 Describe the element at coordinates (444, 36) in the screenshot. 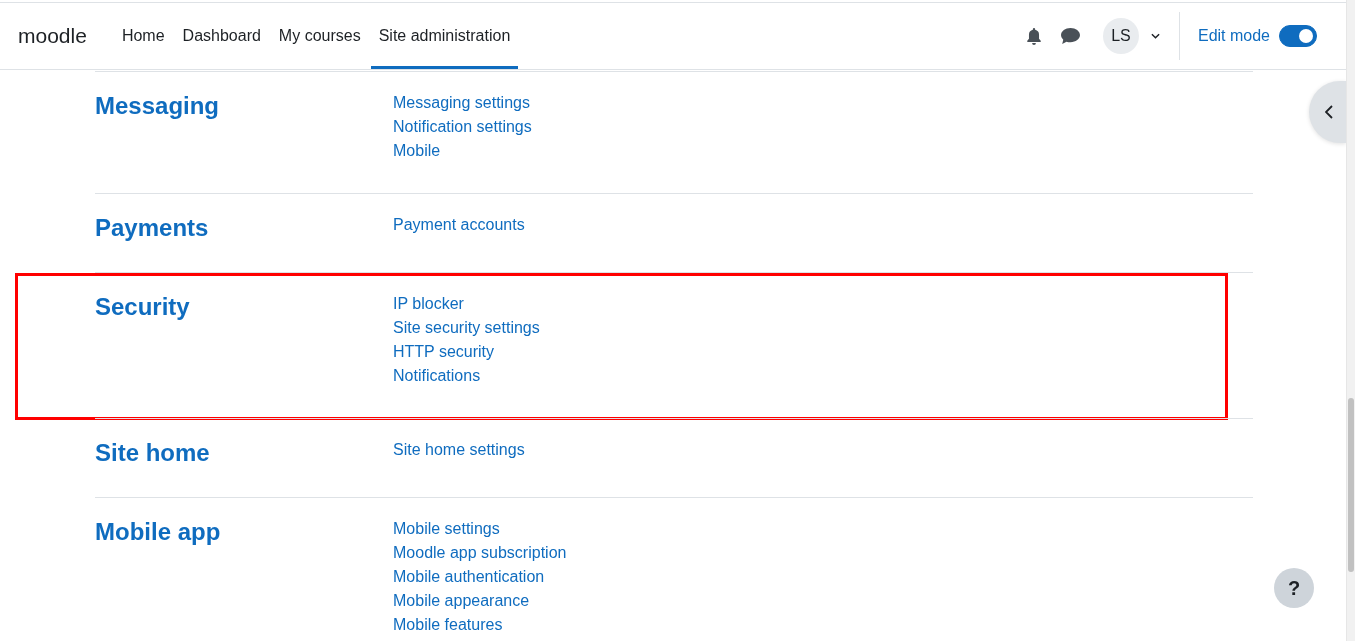

I see `nav-tab: Site administration` at that location.